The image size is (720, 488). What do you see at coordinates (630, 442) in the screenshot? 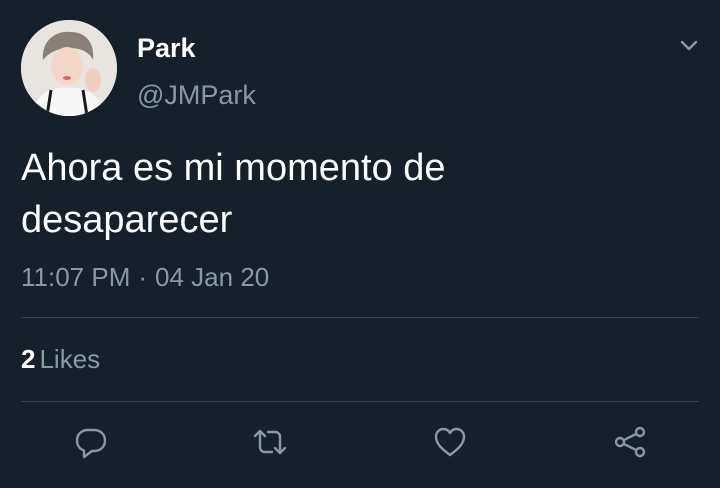
I see `share-icon` at bounding box center [630, 442].